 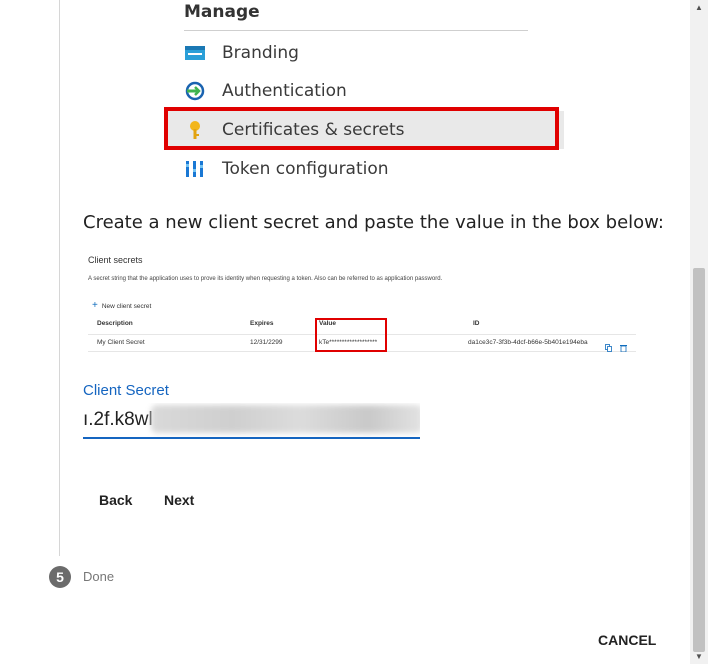 I want to click on manage-title: Manage, so click(x=222, y=12).